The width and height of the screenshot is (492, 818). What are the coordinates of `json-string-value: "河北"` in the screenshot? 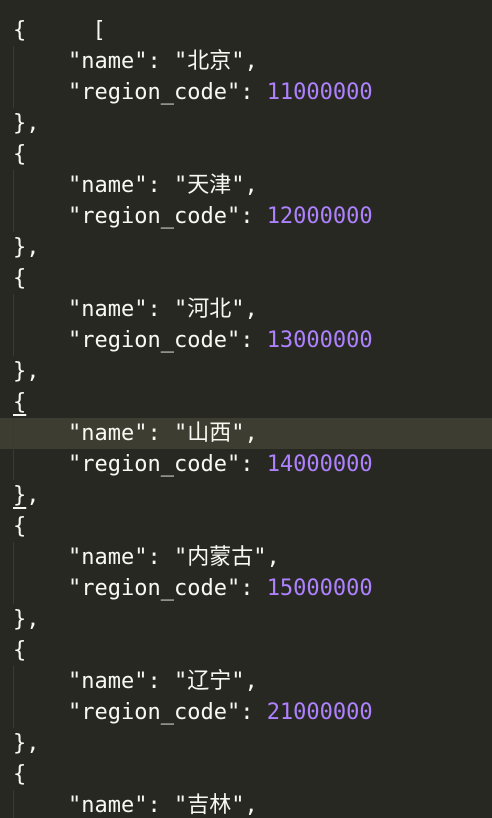 It's located at (209, 309).